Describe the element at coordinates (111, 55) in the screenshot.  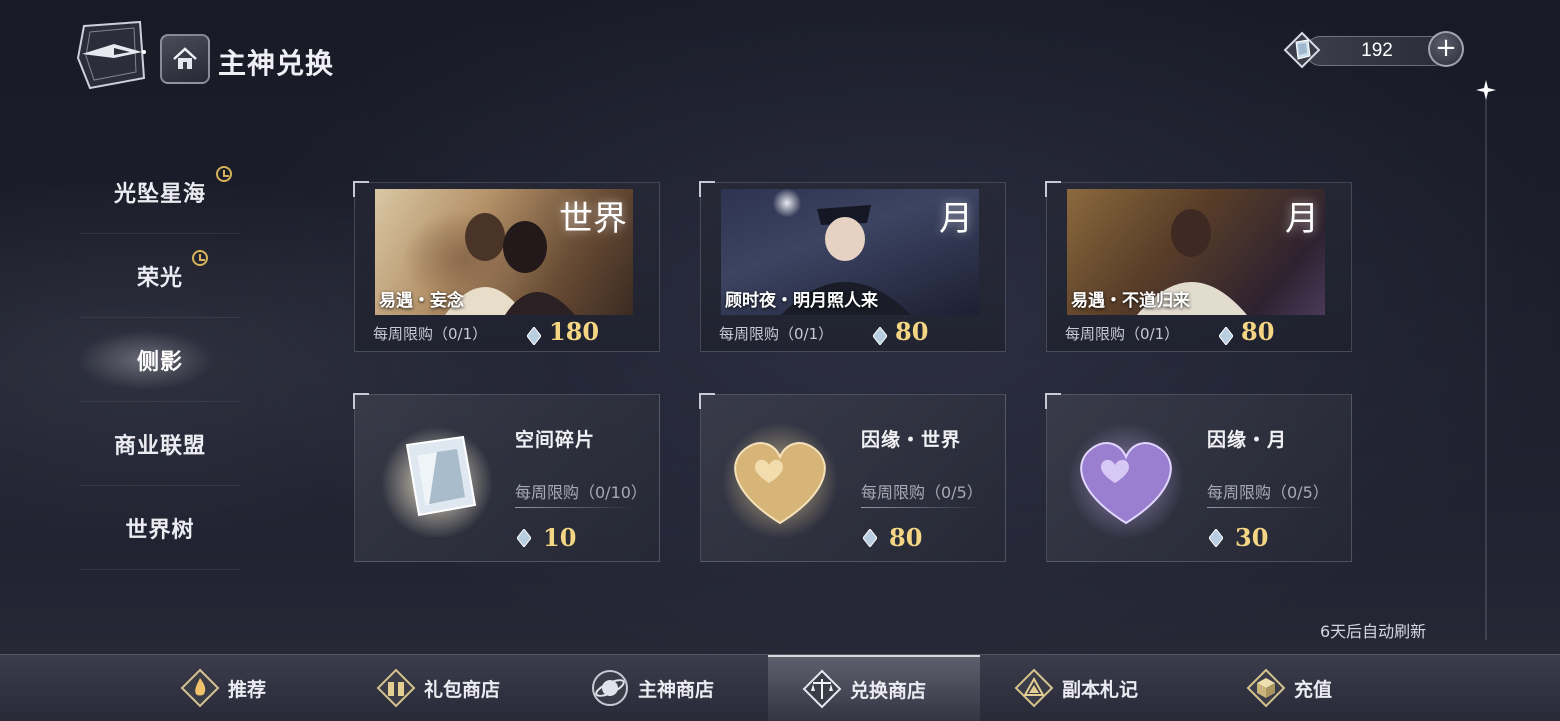
I see `emblem-icon` at that location.